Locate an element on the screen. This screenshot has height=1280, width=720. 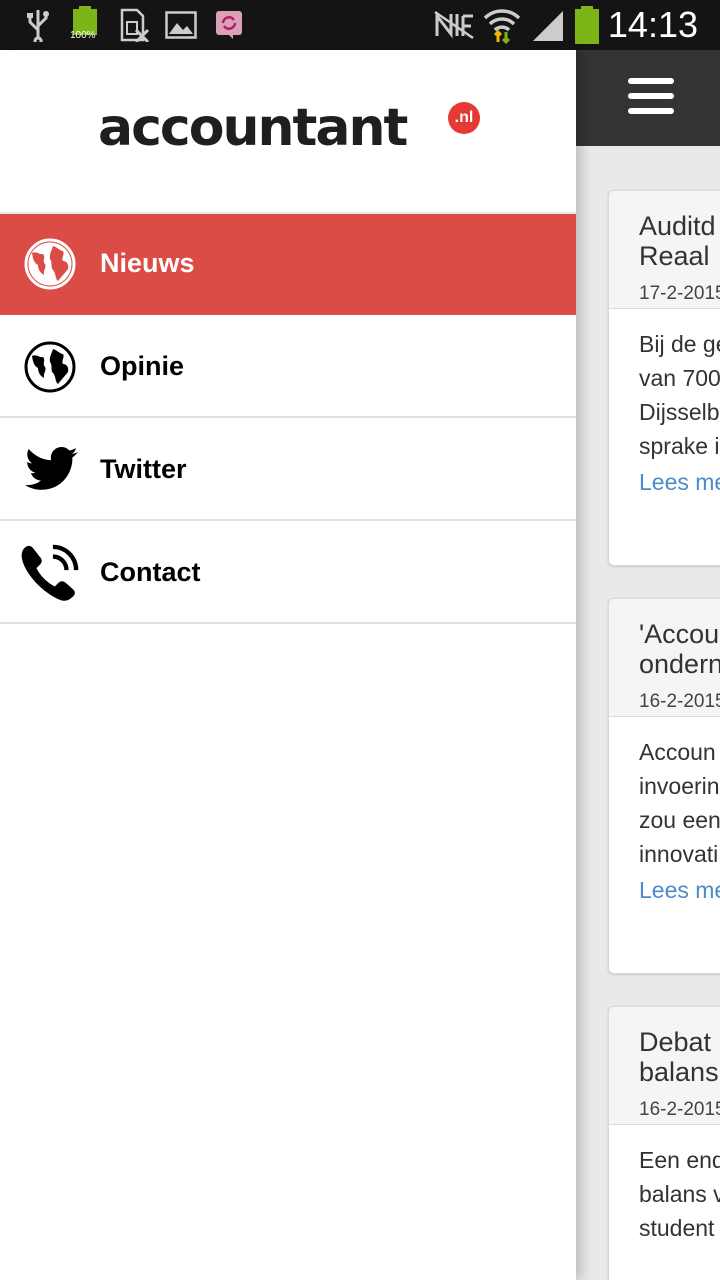
usb-icon is located at coordinates (38, 25).